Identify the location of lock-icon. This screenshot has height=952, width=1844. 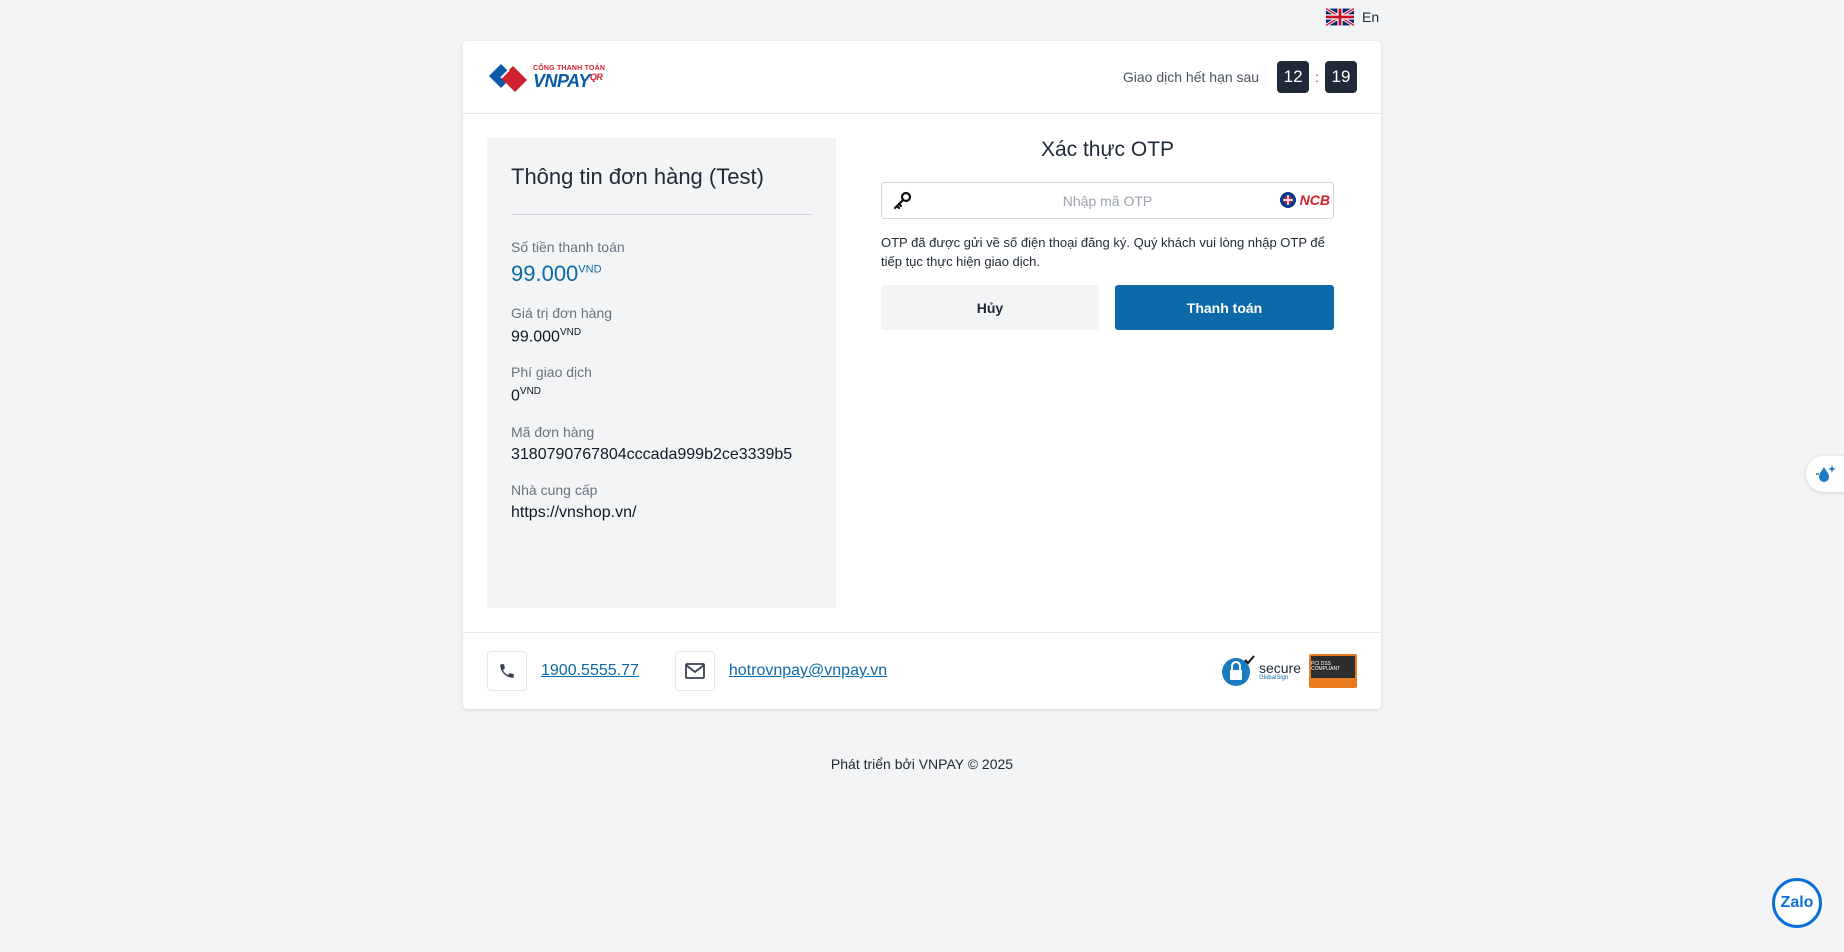
(1238, 670).